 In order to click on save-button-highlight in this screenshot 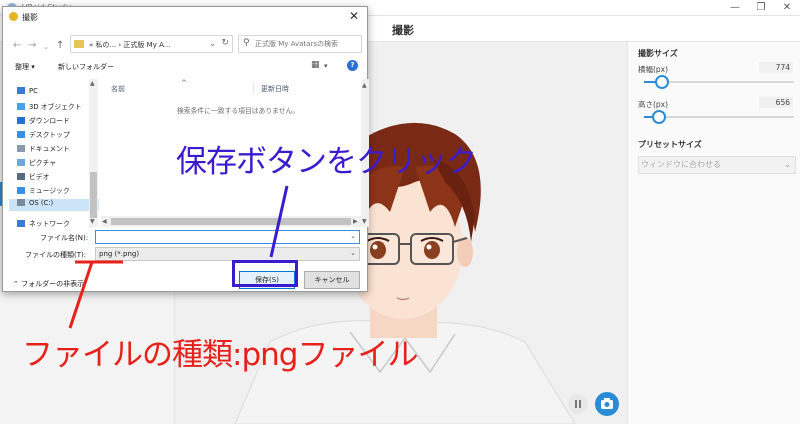, I will do `click(265, 273)`.